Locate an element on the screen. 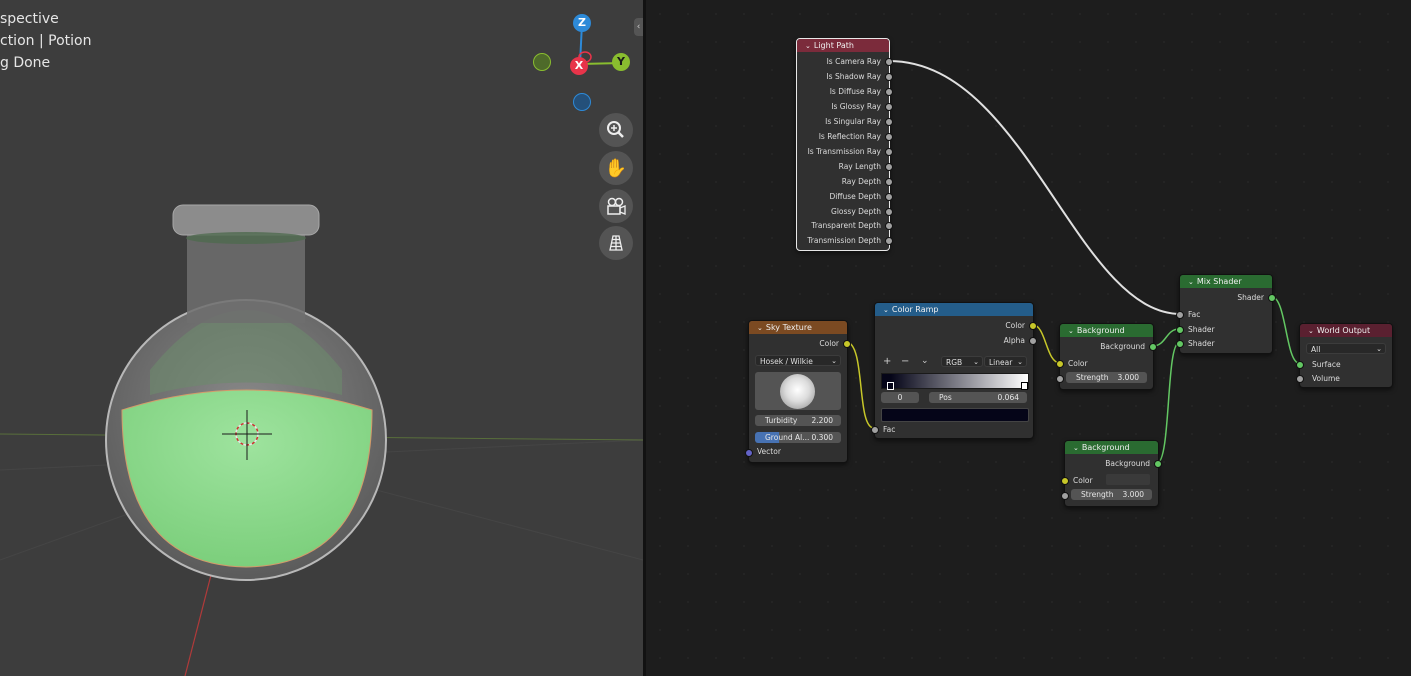  node-title: Background is located at coordinates (1100, 330).